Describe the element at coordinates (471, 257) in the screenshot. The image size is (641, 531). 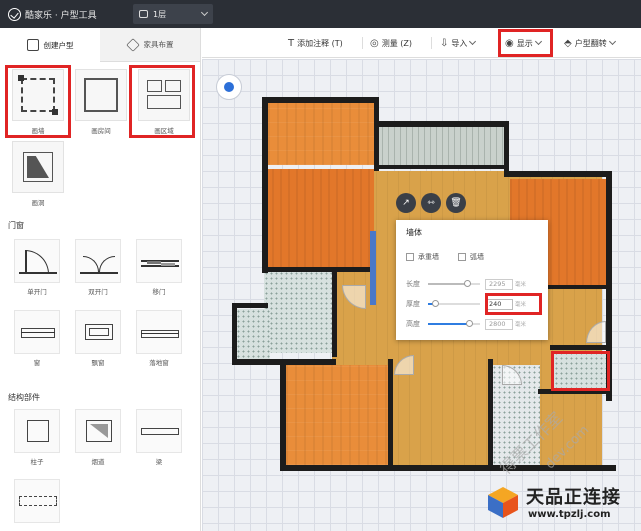
I see `arc-wall-checkbox: 弧墙` at that location.